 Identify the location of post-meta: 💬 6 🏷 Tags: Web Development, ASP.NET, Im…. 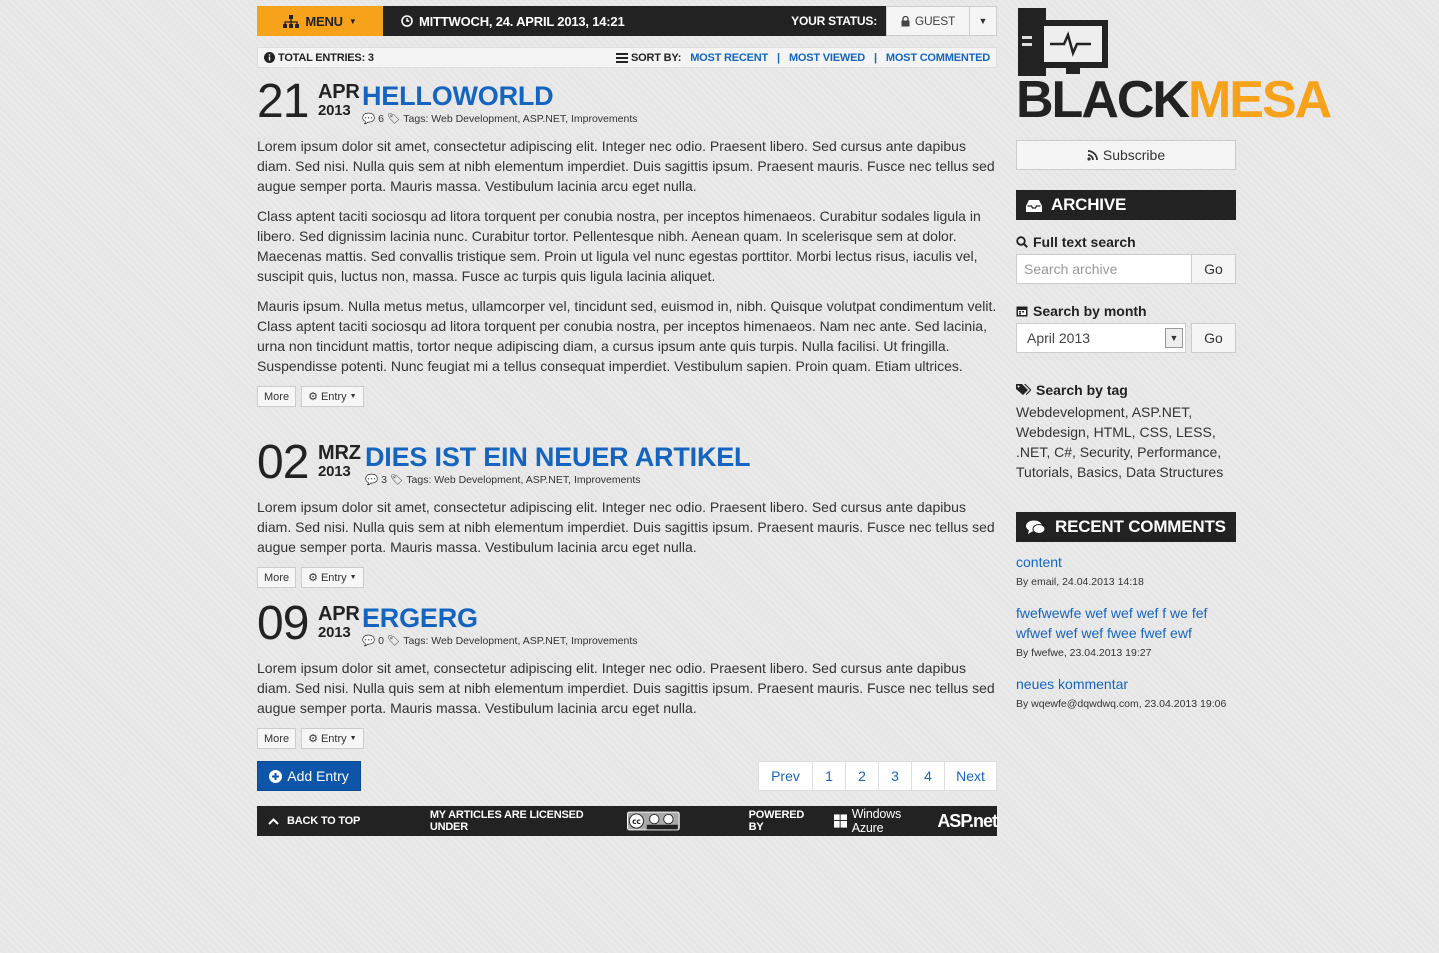
(500, 119).